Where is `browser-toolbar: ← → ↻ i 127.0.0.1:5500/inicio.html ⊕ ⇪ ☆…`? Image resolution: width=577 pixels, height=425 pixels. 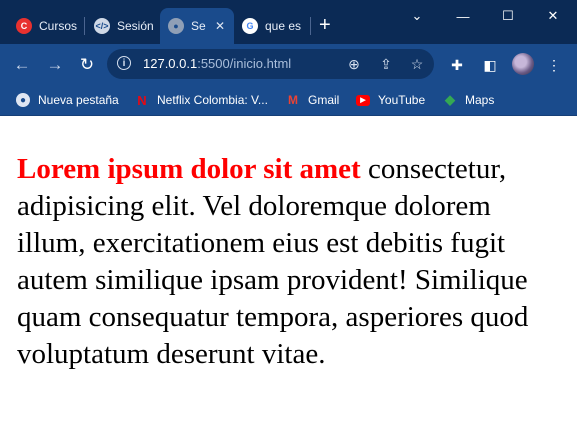 browser-toolbar: ← → ↻ i 127.0.0.1:5500/inicio.html ⊕ ⇪ ☆… is located at coordinates (288, 64).